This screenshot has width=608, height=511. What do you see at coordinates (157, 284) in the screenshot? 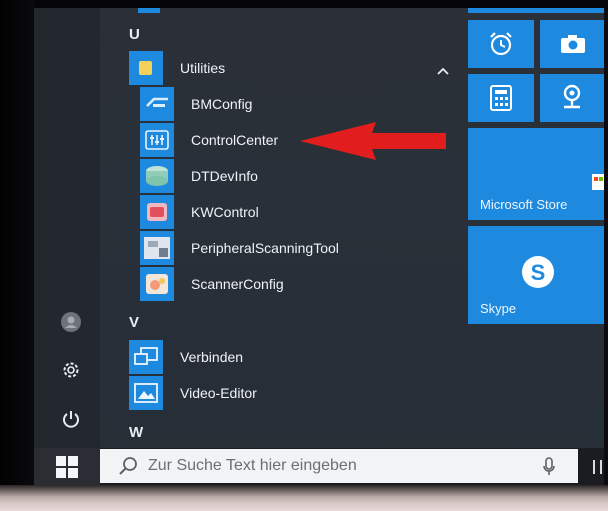
I see `scannerconfig-icon` at bounding box center [157, 284].